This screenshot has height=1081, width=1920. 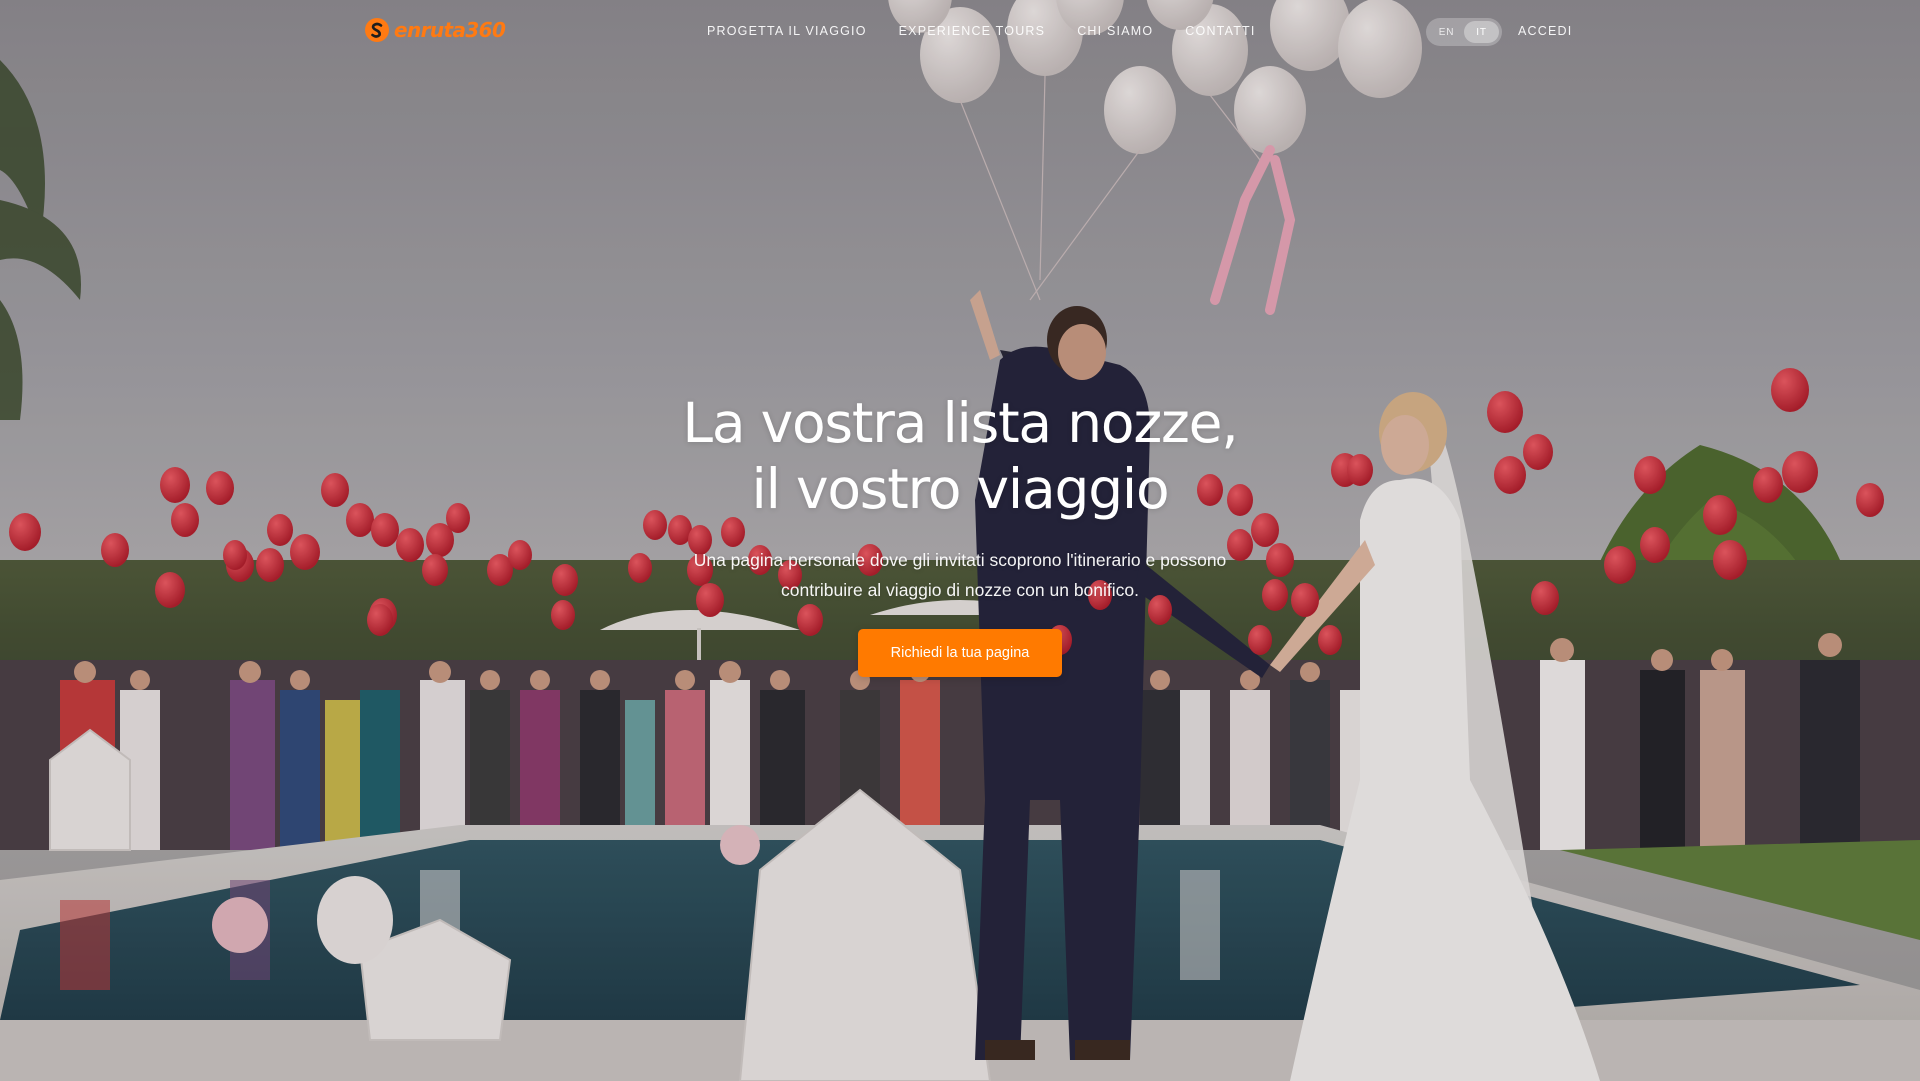 I want to click on language-switch: EN IT, so click(x=1464, y=32).